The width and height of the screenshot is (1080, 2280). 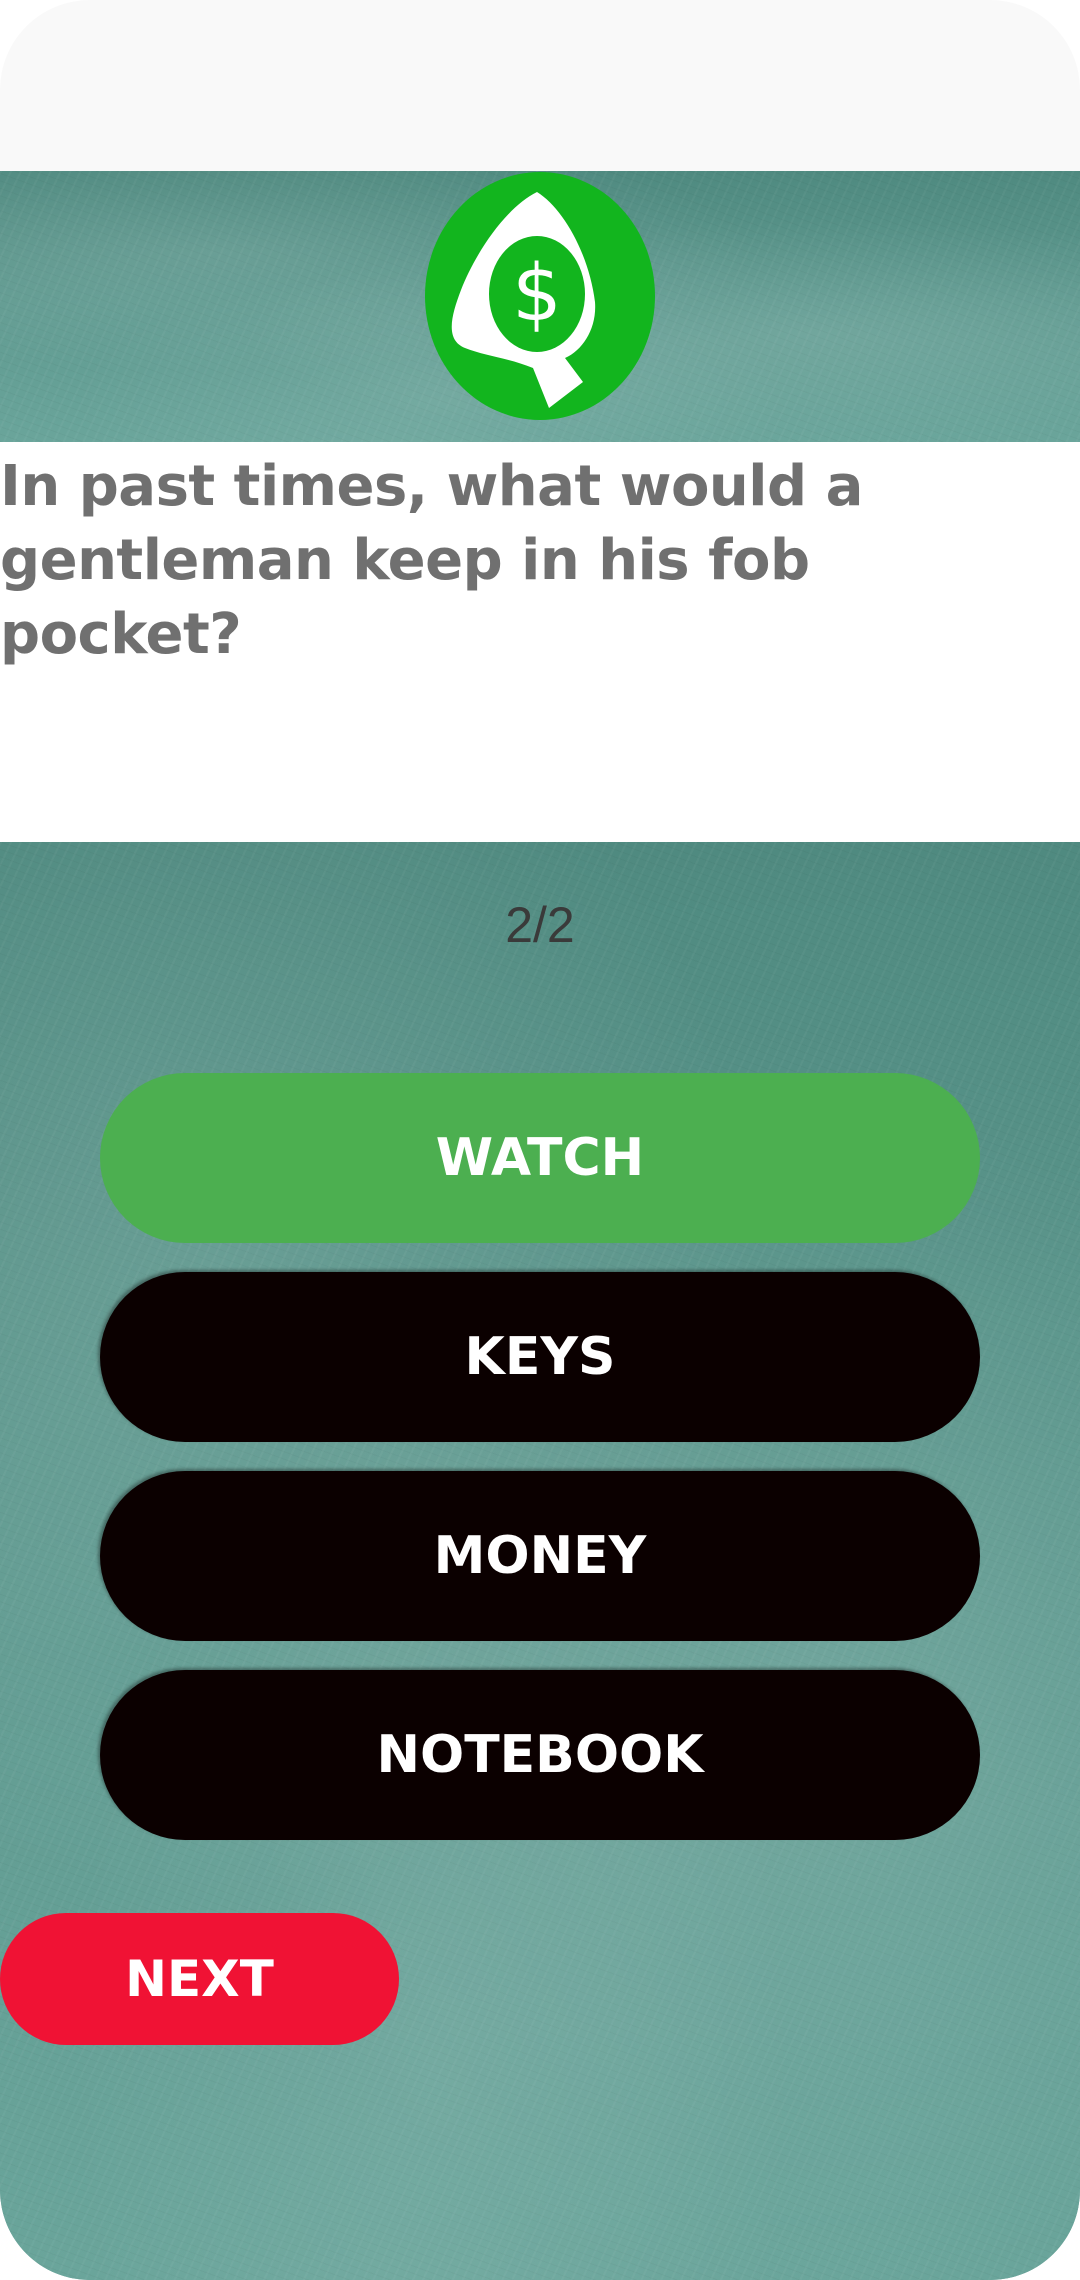 I want to click on status-bar-area, so click(x=540, y=85).